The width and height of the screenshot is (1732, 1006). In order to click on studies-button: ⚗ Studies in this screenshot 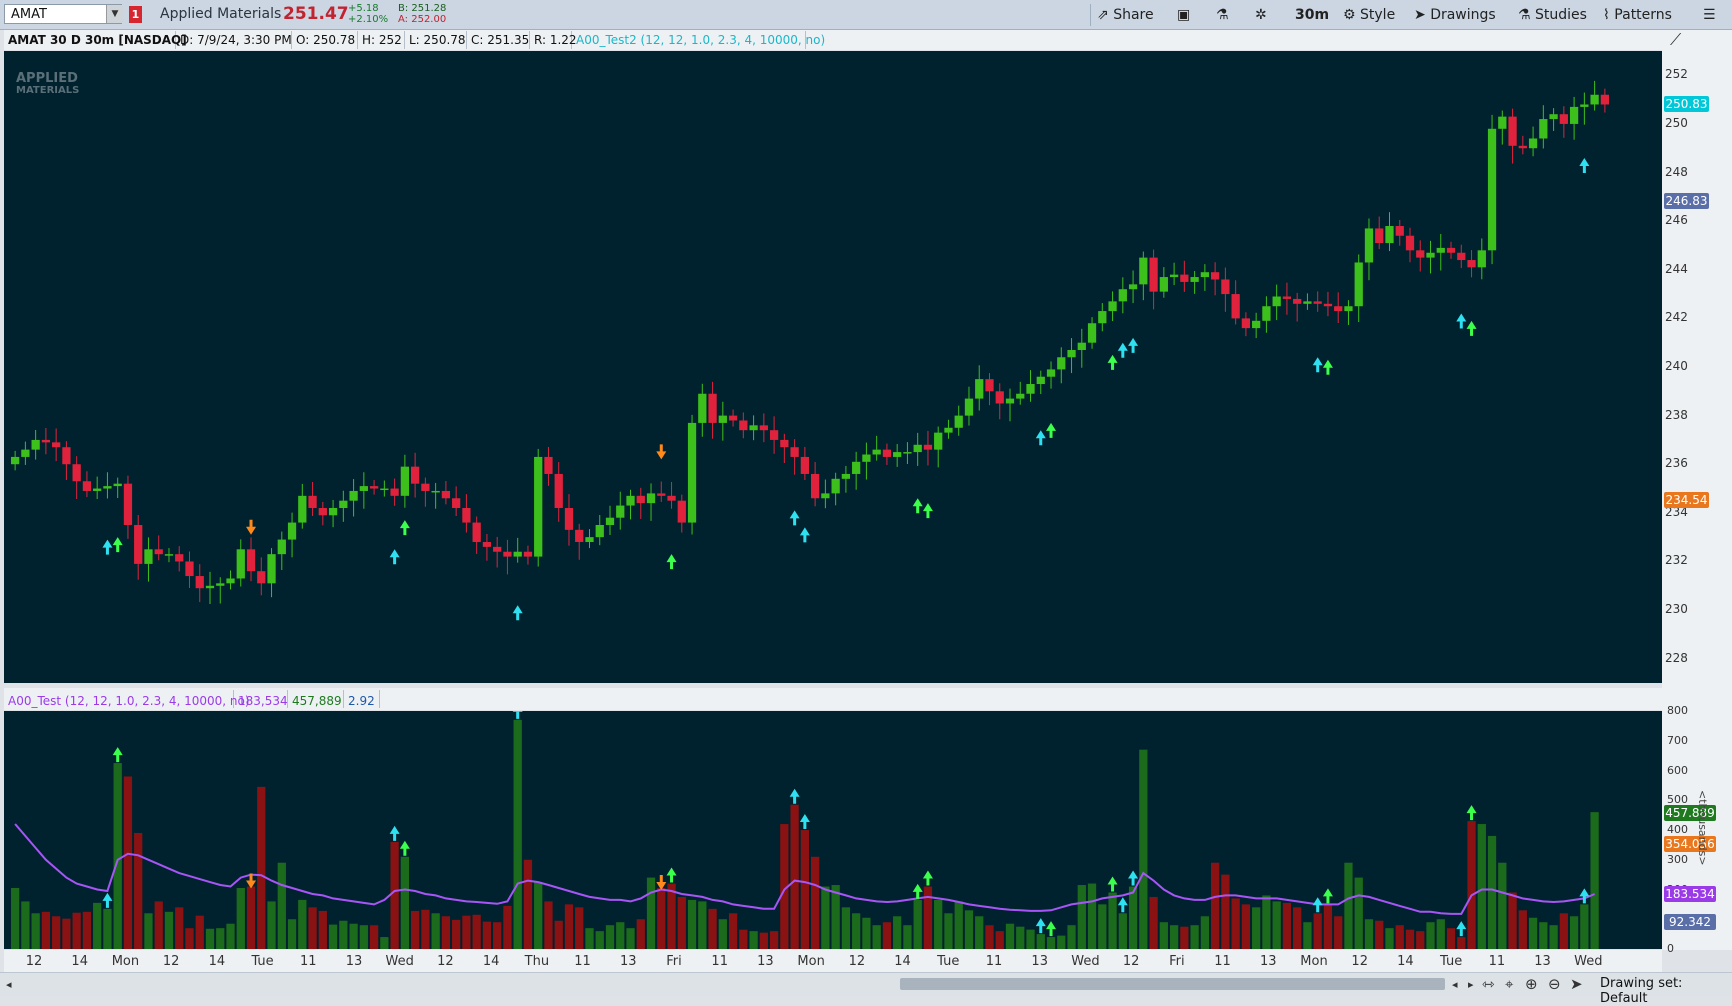, I will do `click(1552, 15)`.